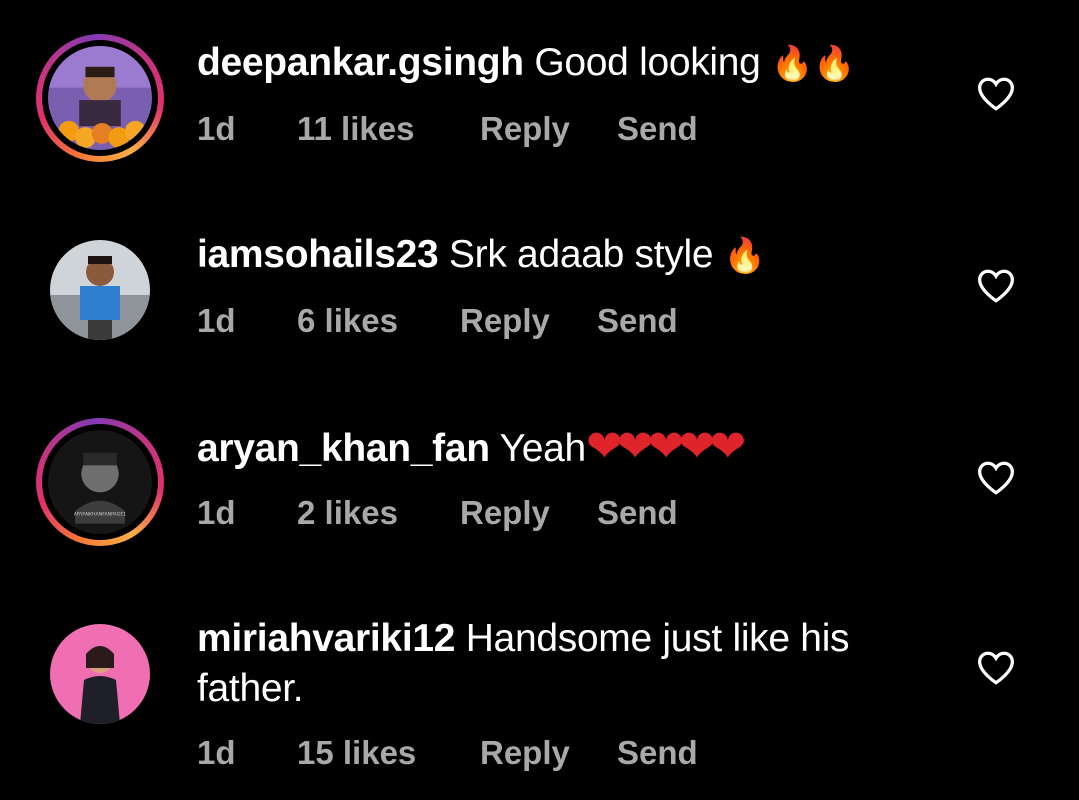 The image size is (1079, 800). Describe the element at coordinates (388, 129) in the screenshot. I see `likes-count: 11 likes` at that location.